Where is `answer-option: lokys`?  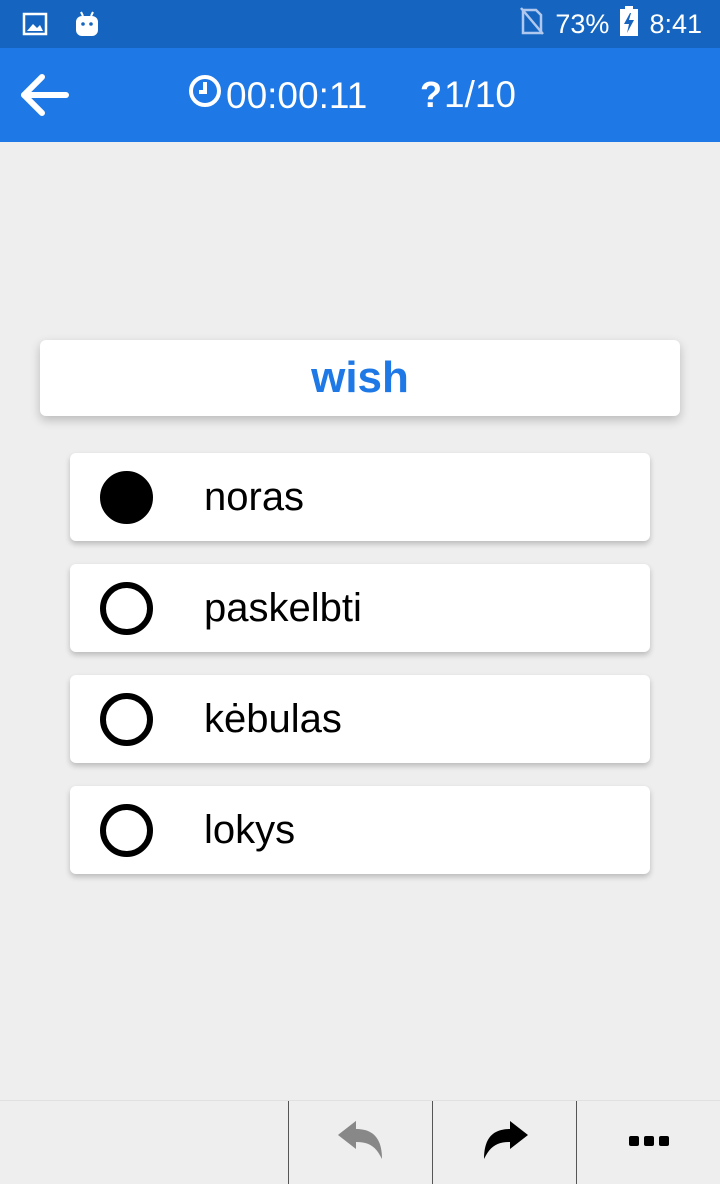
answer-option: lokys is located at coordinates (360, 830).